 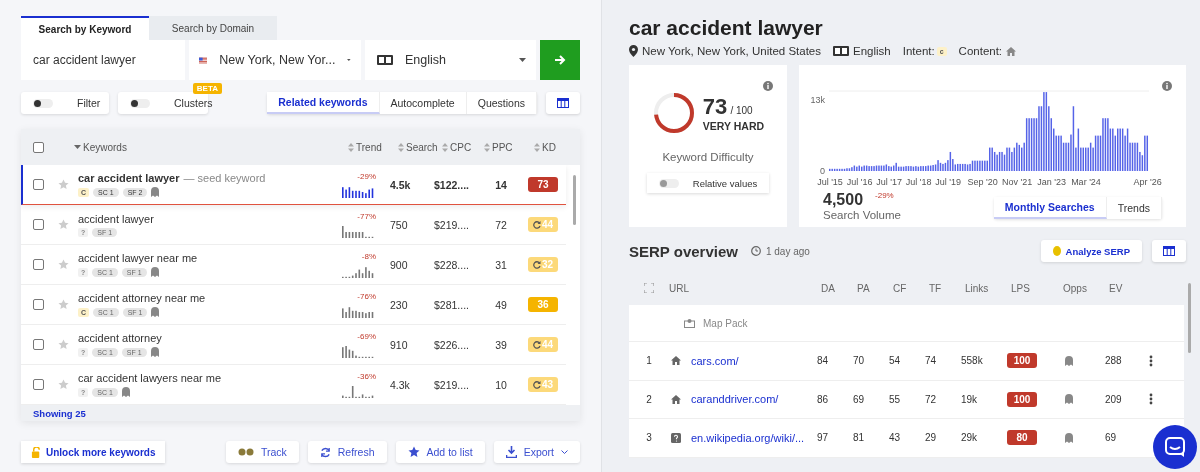 What do you see at coordinates (262, 452) in the screenshot?
I see `action-button: Track` at bounding box center [262, 452].